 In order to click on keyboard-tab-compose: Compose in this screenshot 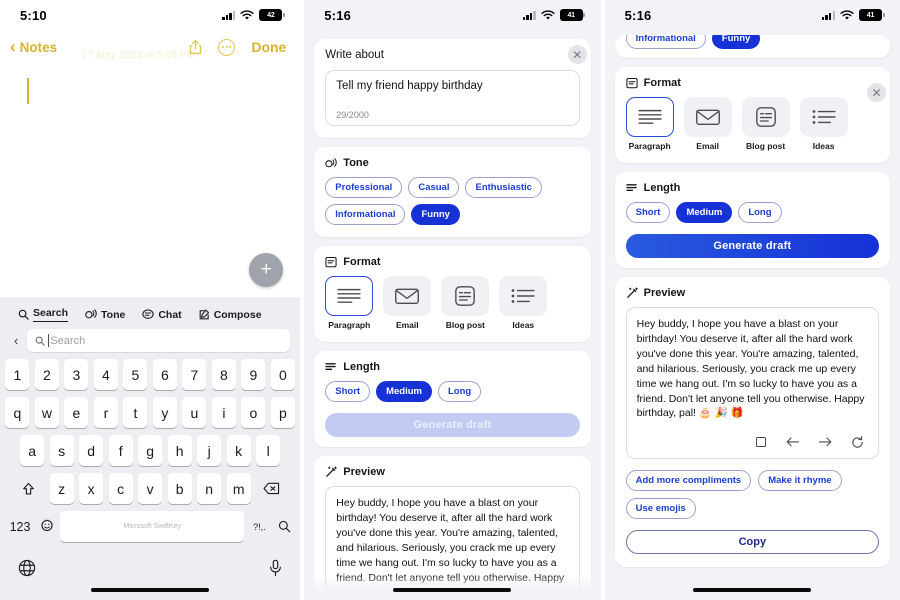, I will do `click(230, 315)`.